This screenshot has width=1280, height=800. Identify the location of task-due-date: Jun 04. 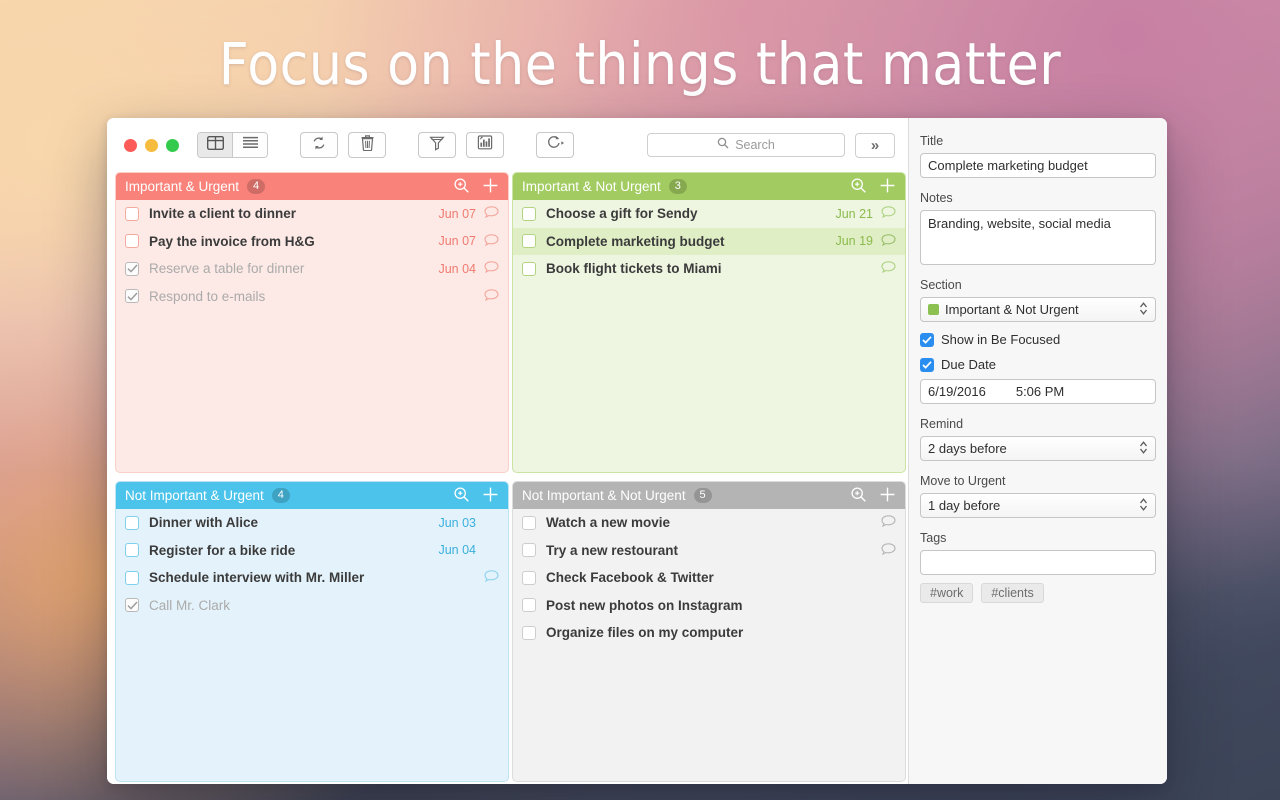
(457, 550).